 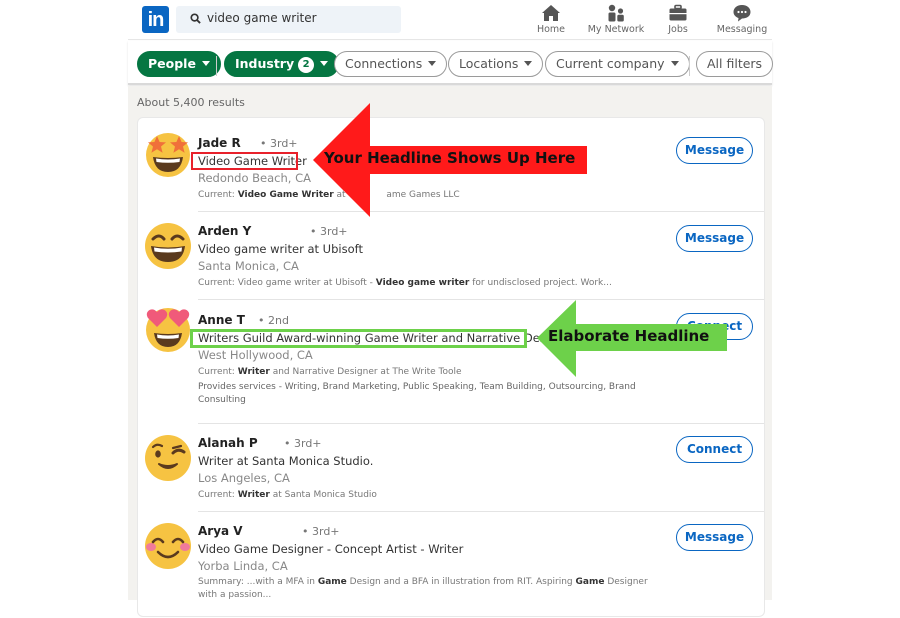 I want to click on search-input: video game writer, so click(x=288, y=19).